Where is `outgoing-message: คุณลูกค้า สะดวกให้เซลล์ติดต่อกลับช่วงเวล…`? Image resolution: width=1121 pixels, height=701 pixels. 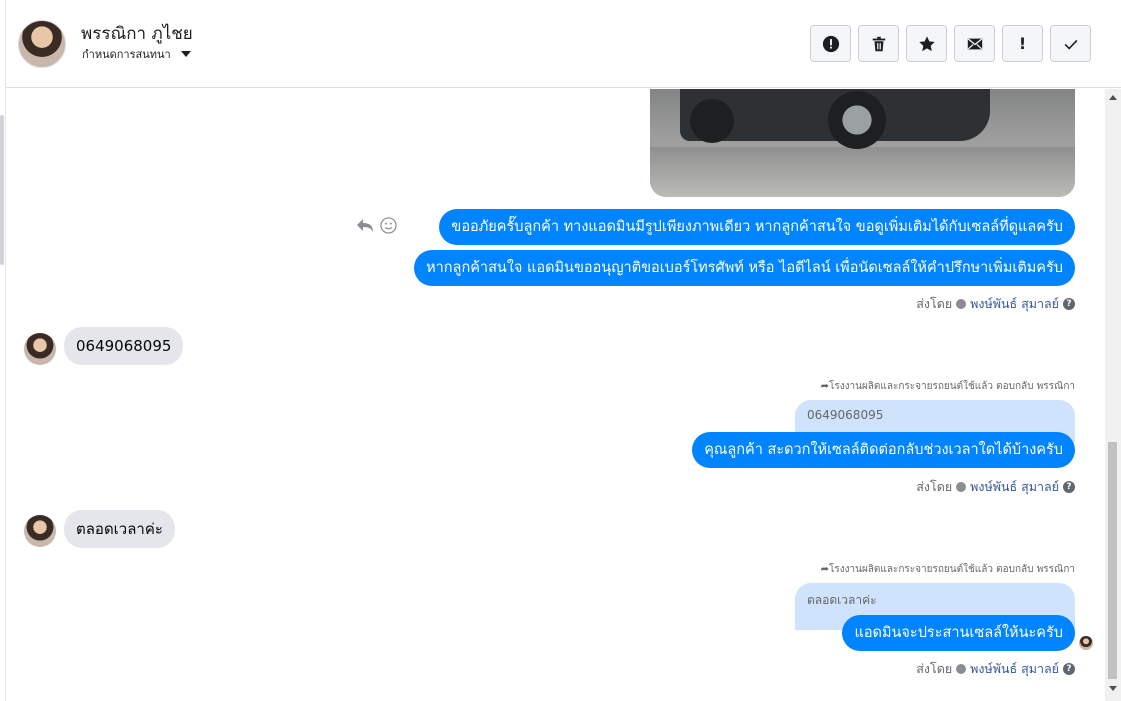 outgoing-message: คุณลูกค้า สะดวกให้เซลล์ติดต่อกลับช่วงเวล… is located at coordinates (883, 450).